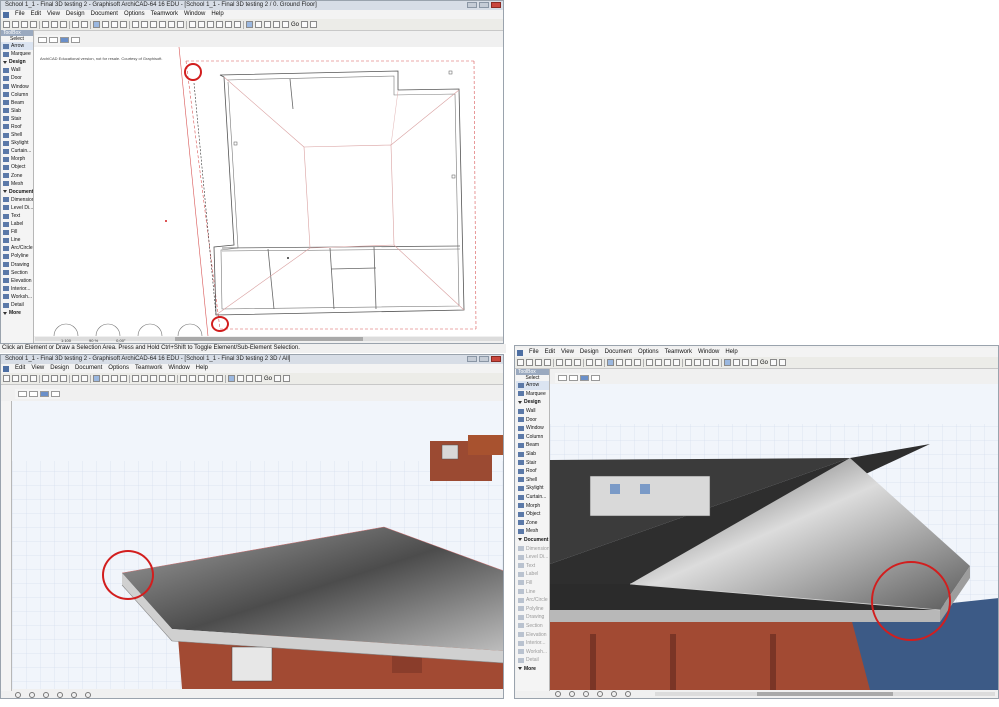  What do you see at coordinates (75, 378) in the screenshot?
I see `undo-icon` at bounding box center [75, 378].